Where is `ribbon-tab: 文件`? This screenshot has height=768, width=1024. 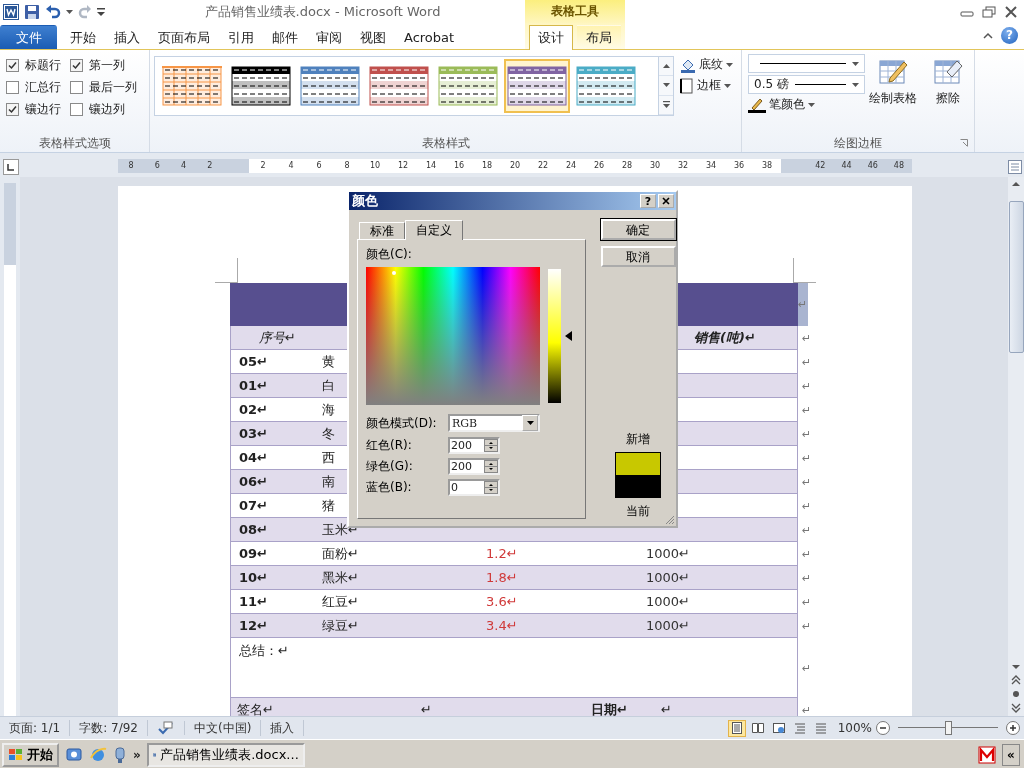
ribbon-tab: 文件 is located at coordinates (28, 37).